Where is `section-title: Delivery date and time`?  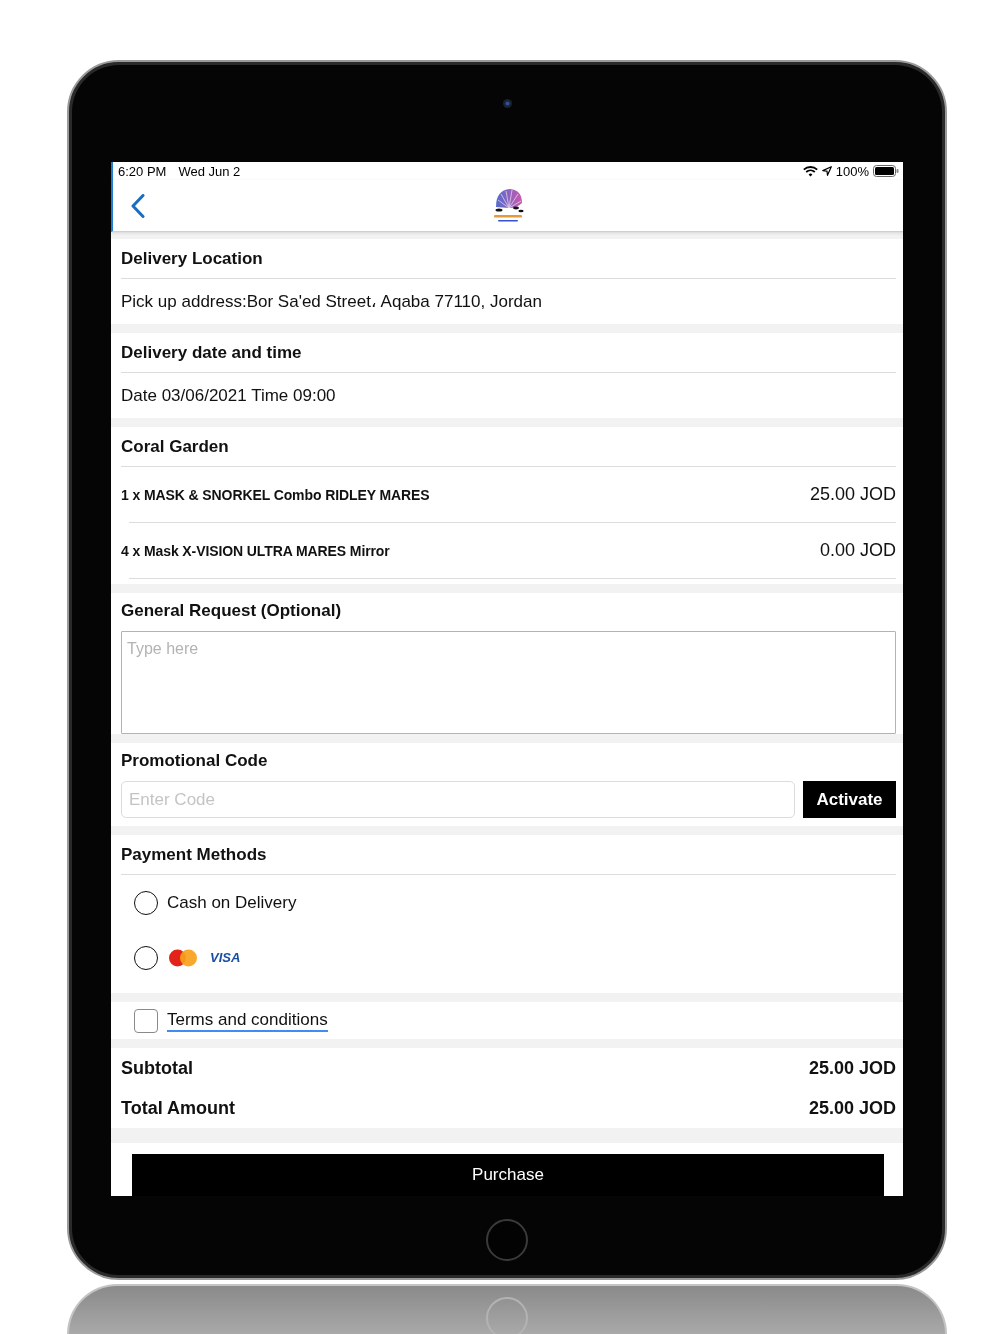 section-title: Delivery date and time is located at coordinates (508, 353).